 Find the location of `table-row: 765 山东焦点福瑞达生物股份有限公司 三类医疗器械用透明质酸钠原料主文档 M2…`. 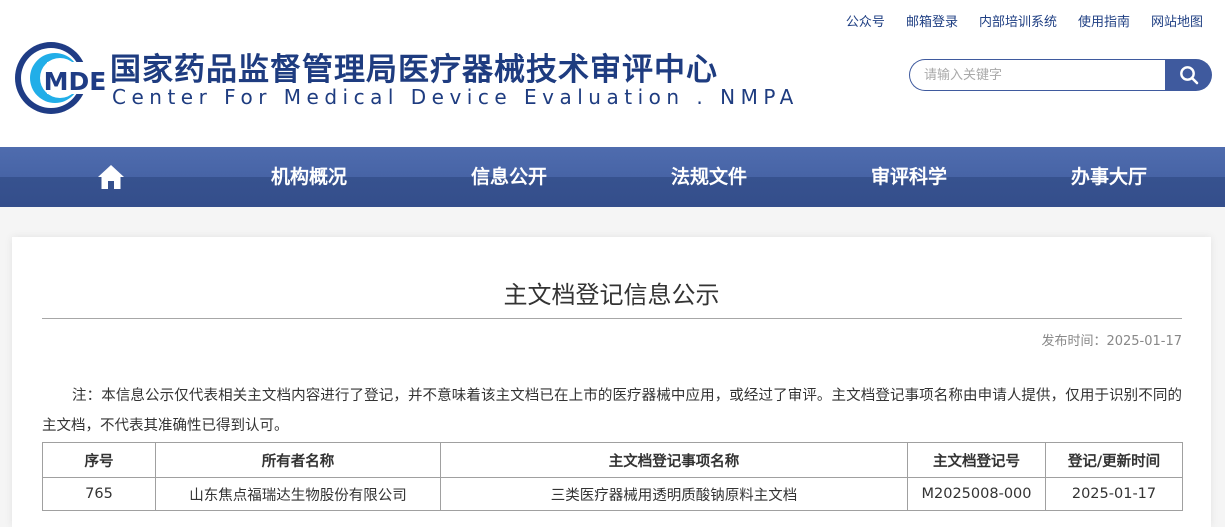

table-row: 765 山东焦点福瑞达生物股份有限公司 三类医疗器械用透明质酸钠原料主文档 M2… is located at coordinates (612, 494).